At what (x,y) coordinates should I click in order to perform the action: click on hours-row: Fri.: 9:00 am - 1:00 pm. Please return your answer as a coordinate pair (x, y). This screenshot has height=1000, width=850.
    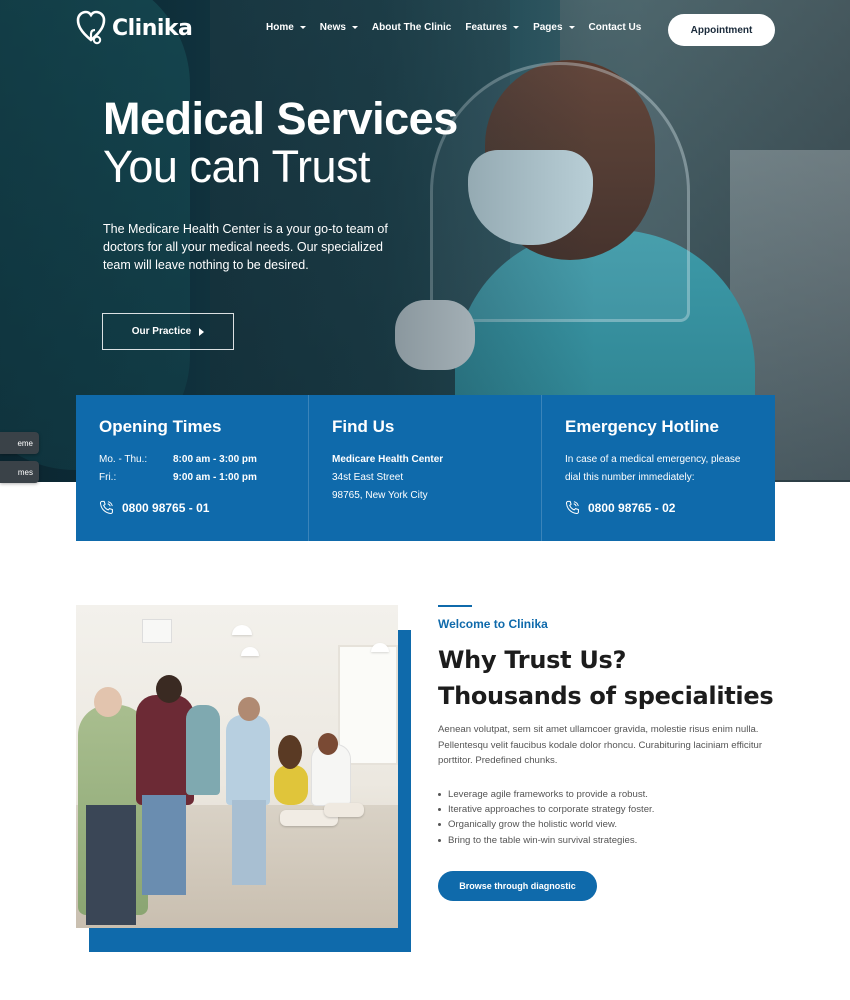
    Looking at the image, I should click on (203, 478).